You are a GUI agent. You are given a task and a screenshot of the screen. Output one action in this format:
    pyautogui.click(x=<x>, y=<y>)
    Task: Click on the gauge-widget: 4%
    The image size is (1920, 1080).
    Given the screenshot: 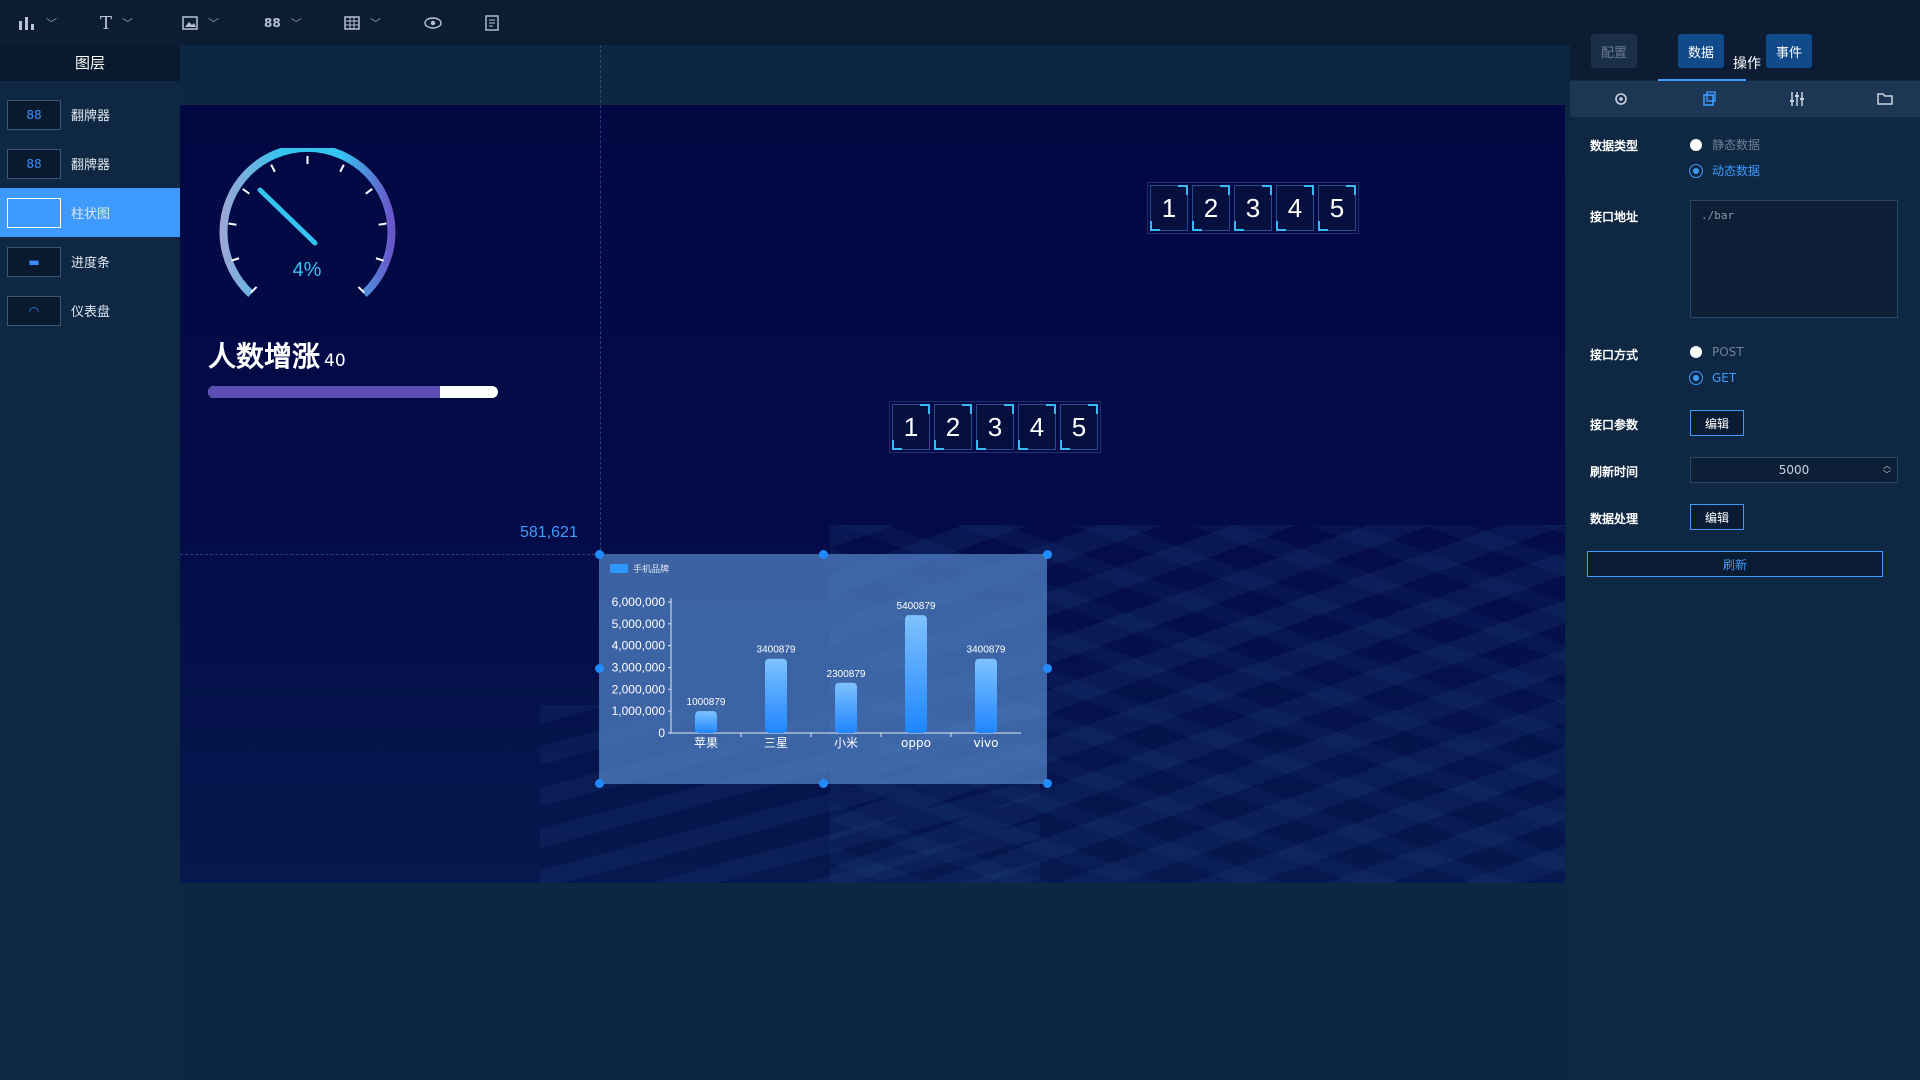 What is the action you would take?
    pyautogui.click(x=307, y=225)
    